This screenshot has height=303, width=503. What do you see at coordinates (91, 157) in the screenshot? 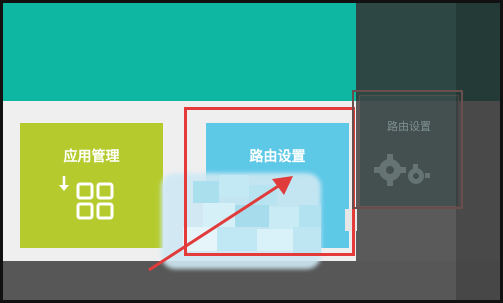
I see `app-management-label: 应用管理` at bounding box center [91, 157].